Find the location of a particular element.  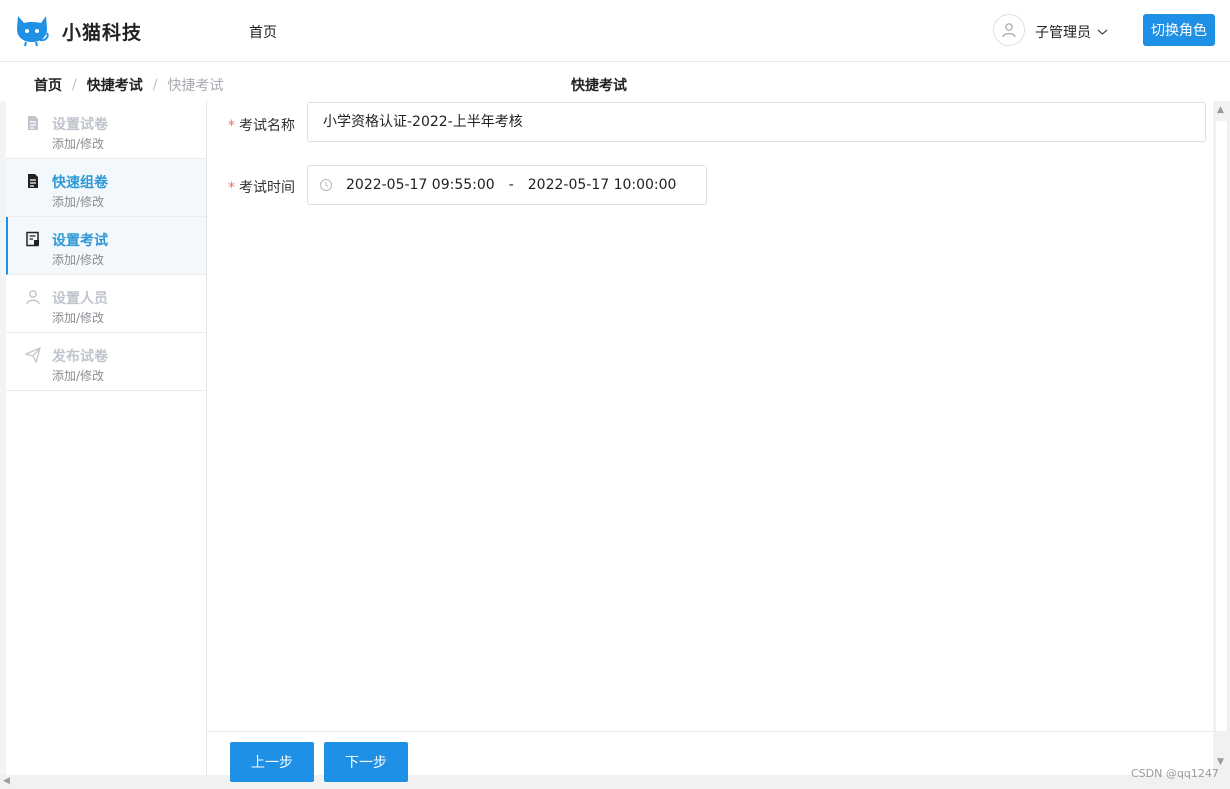

exam-name-label-text: 考试名称 is located at coordinates (267, 126).